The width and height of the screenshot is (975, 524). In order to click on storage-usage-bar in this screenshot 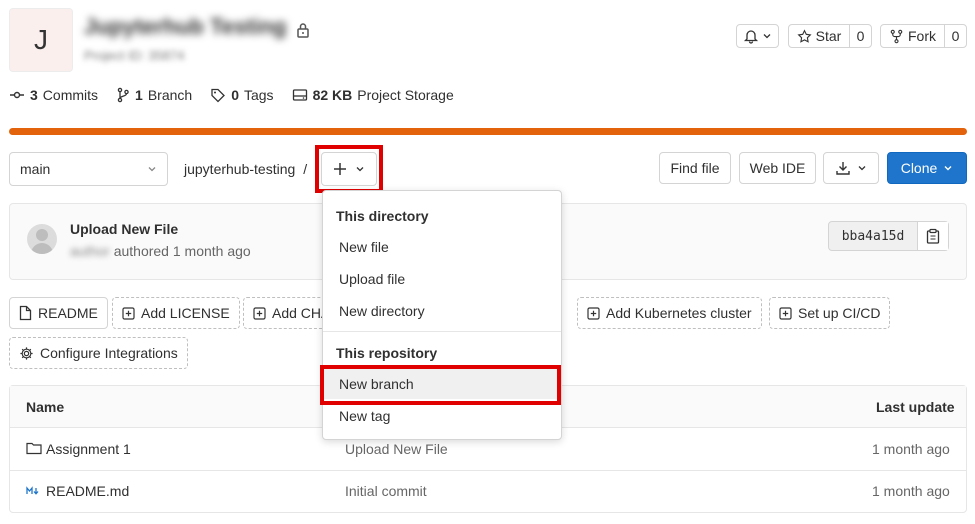, I will do `click(488, 131)`.